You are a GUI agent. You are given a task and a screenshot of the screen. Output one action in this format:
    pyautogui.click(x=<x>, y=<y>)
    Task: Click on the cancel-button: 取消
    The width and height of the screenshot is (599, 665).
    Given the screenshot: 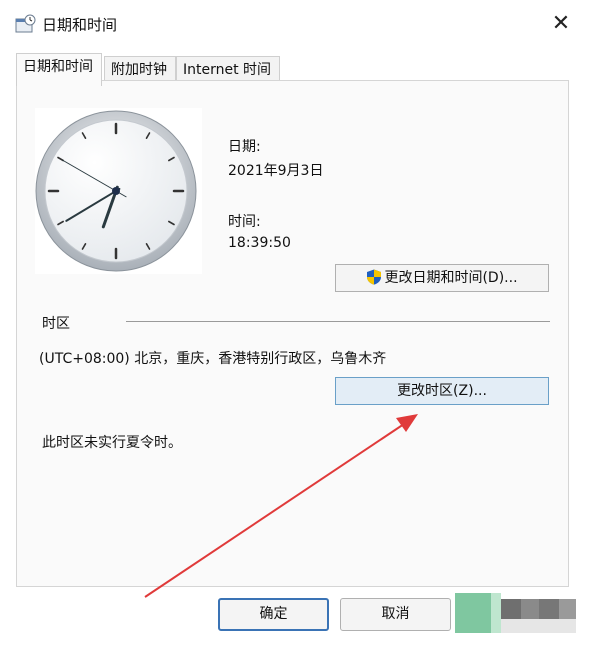 What is the action you would take?
    pyautogui.click(x=395, y=614)
    